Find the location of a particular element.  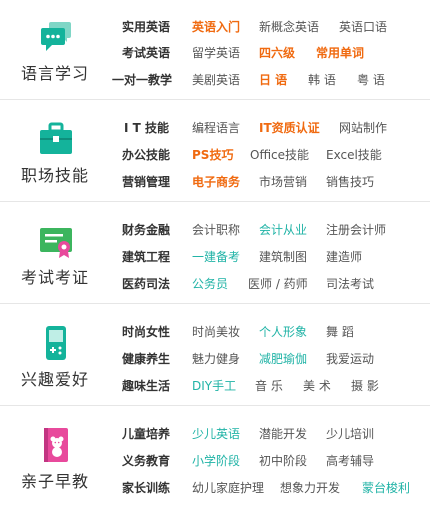

course-link: 减肥瑜伽 is located at coordinates (283, 359).